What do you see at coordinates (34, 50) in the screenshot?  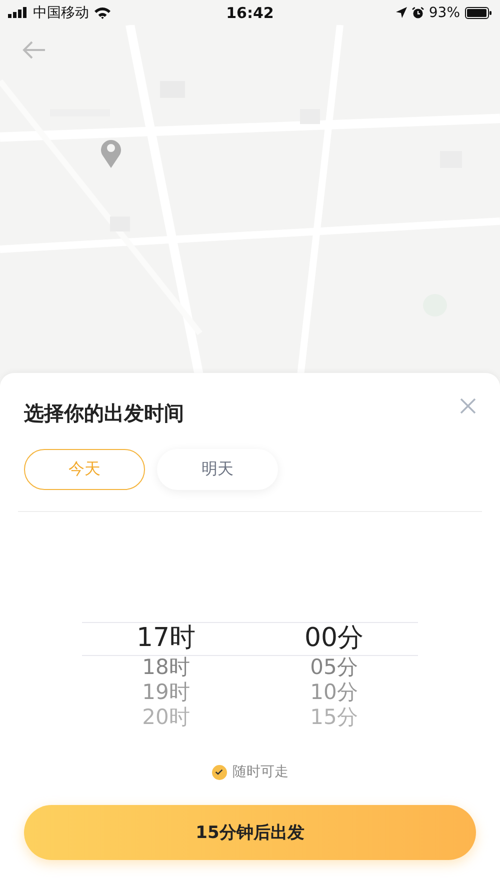 I see `back-arrow-icon` at bounding box center [34, 50].